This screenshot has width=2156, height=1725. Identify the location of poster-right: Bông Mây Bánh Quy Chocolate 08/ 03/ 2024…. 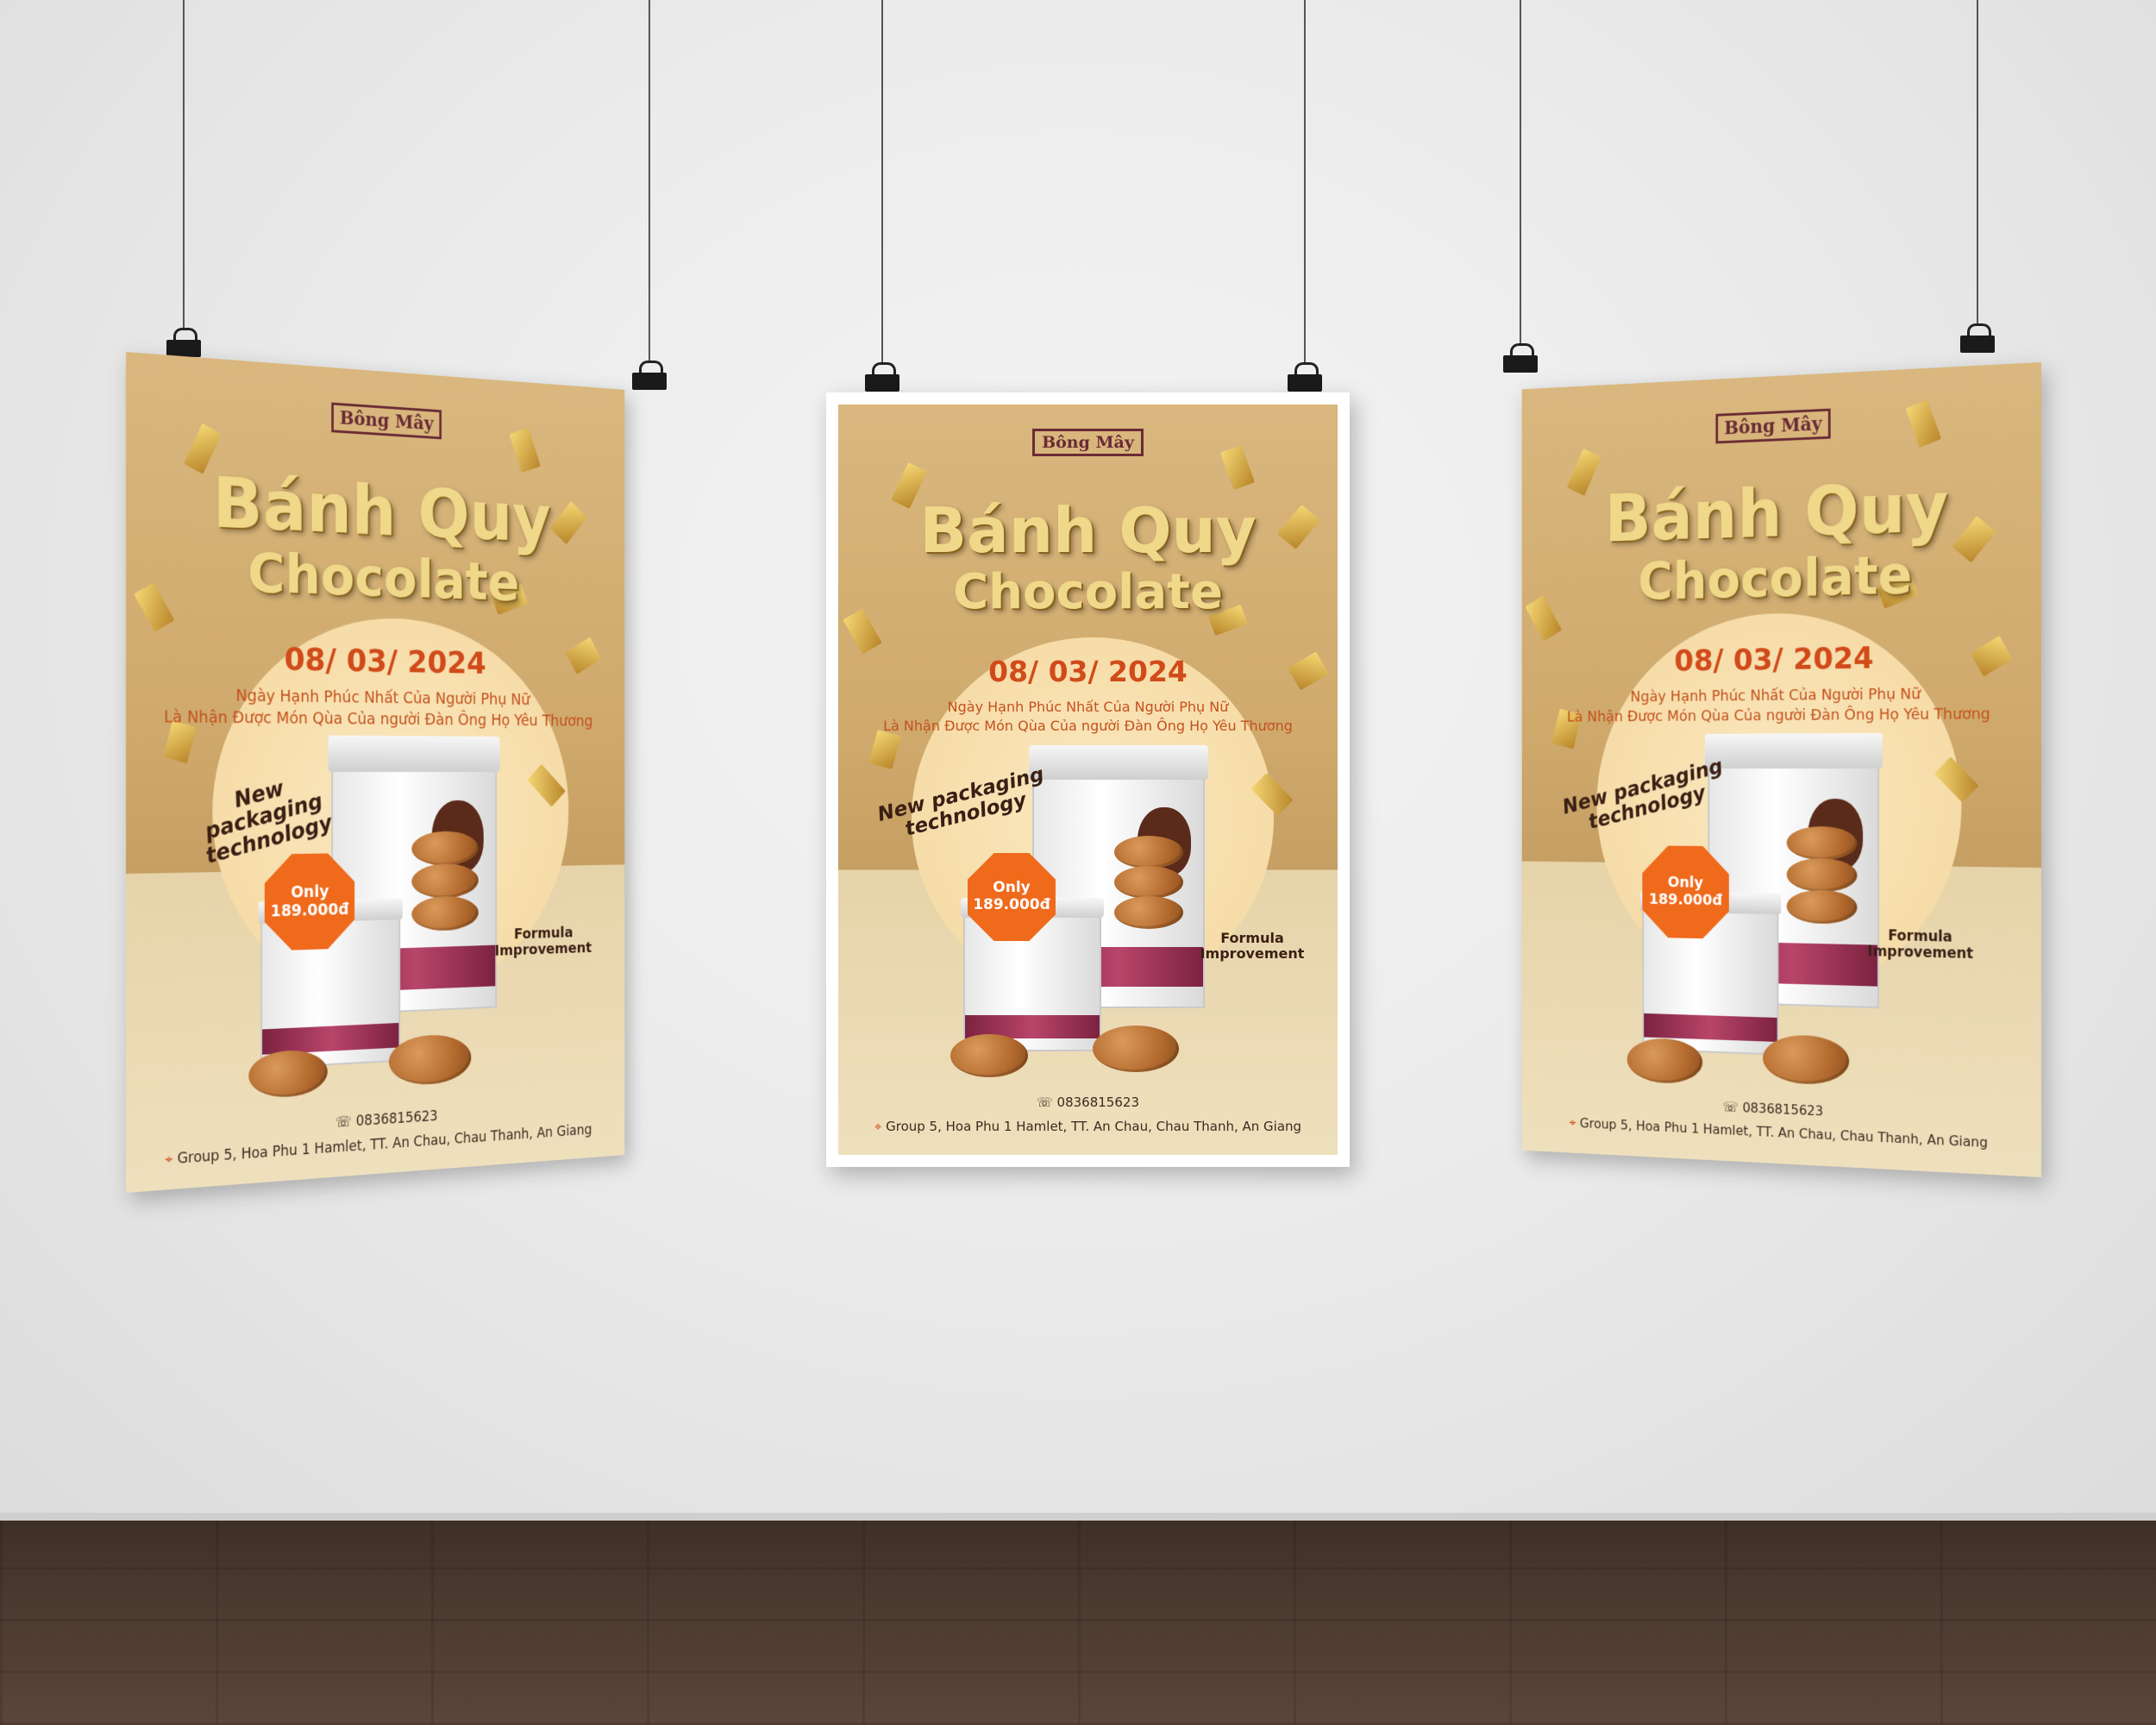
(1781, 769).